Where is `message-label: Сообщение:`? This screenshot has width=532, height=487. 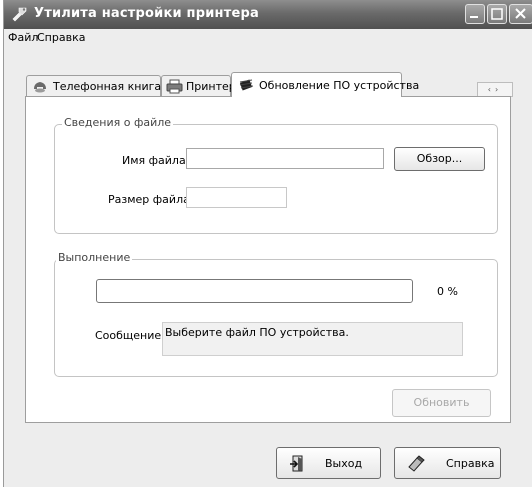
message-label: Сообщение: is located at coordinates (130, 335).